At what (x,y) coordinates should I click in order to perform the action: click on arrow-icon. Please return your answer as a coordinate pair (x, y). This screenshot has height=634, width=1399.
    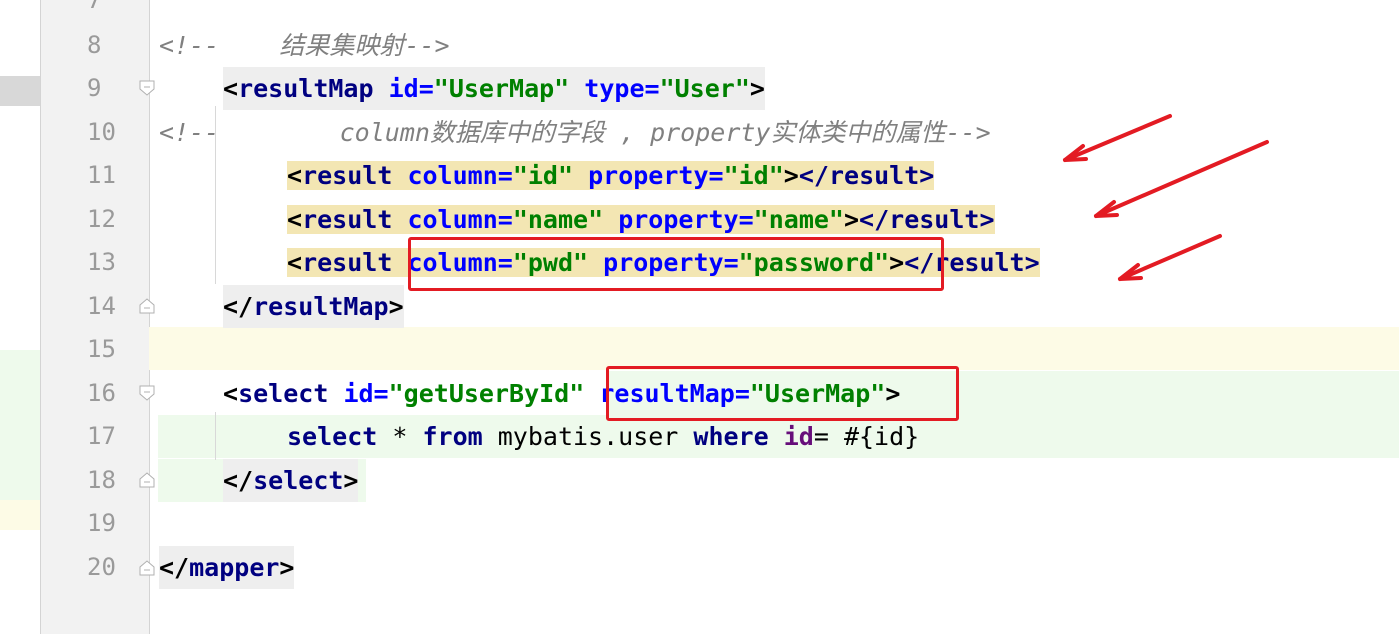
    Looking at the image, I should click on (1166, 197).